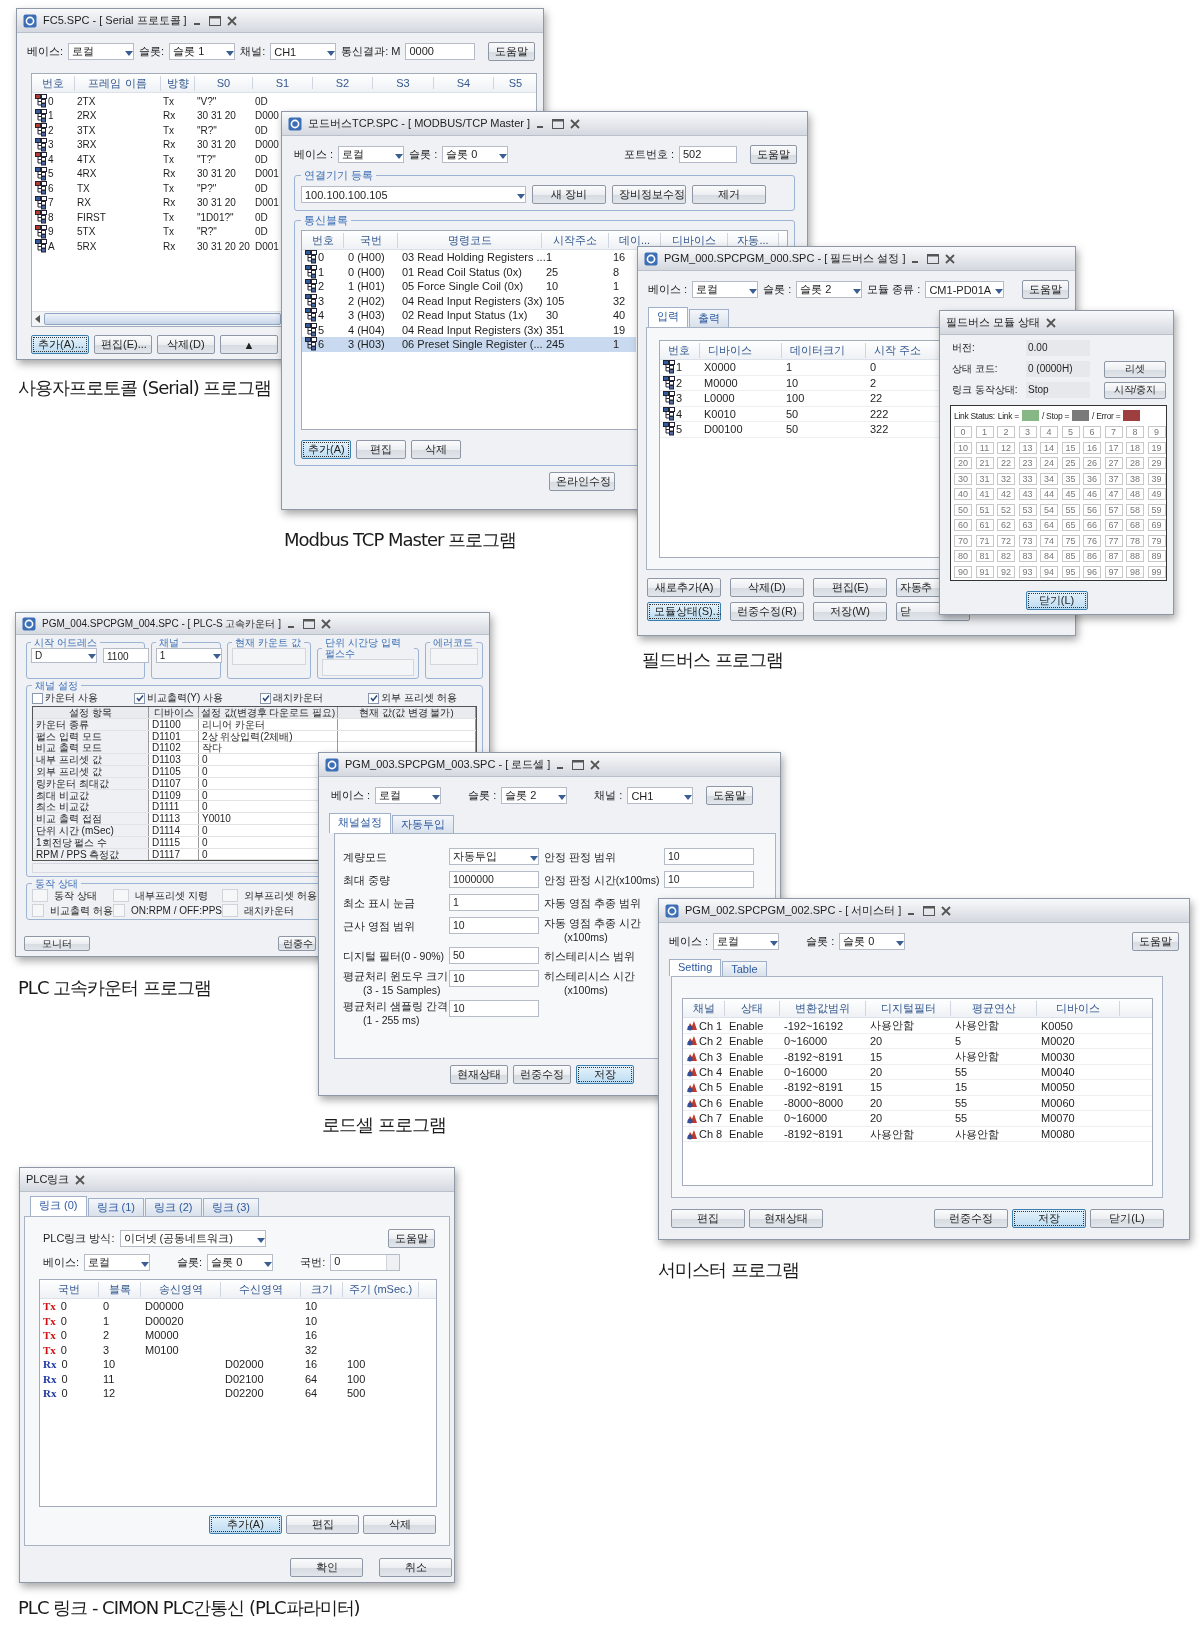  What do you see at coordinates (515, 83) in the screenshot?
I see `column-header: S5` at bounding box center [515, 83].